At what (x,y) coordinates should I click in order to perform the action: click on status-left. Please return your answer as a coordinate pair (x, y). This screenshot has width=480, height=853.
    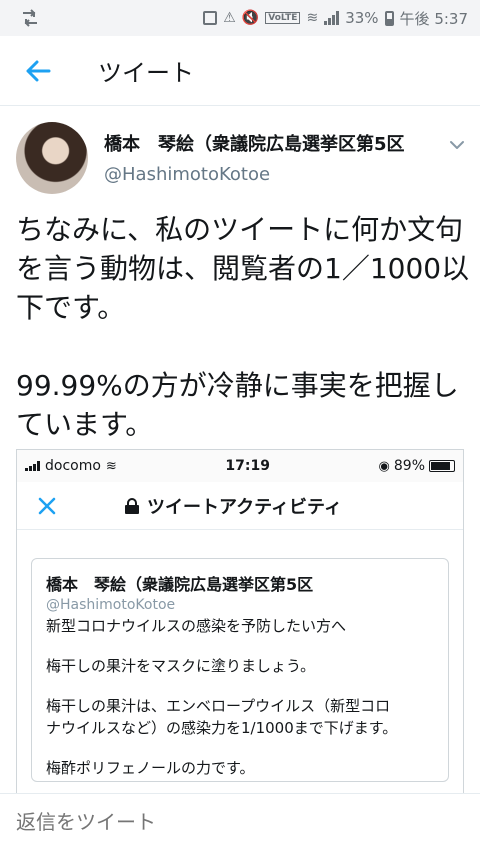
    Looking at the image, I should click on (30, 18).